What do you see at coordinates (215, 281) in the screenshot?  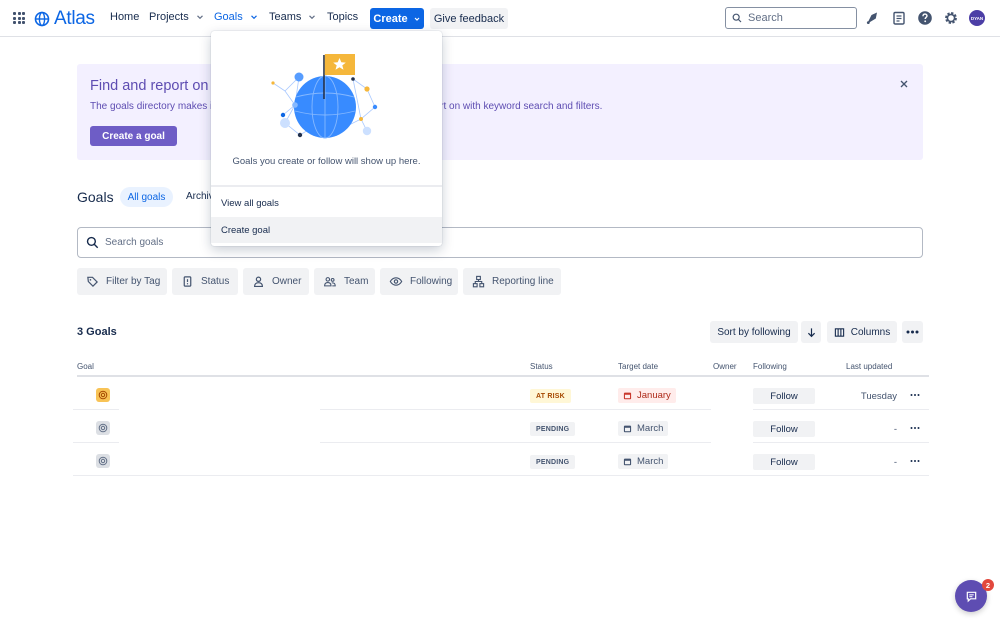 I see `filter-label: Status` at bounding box center [215, 281].